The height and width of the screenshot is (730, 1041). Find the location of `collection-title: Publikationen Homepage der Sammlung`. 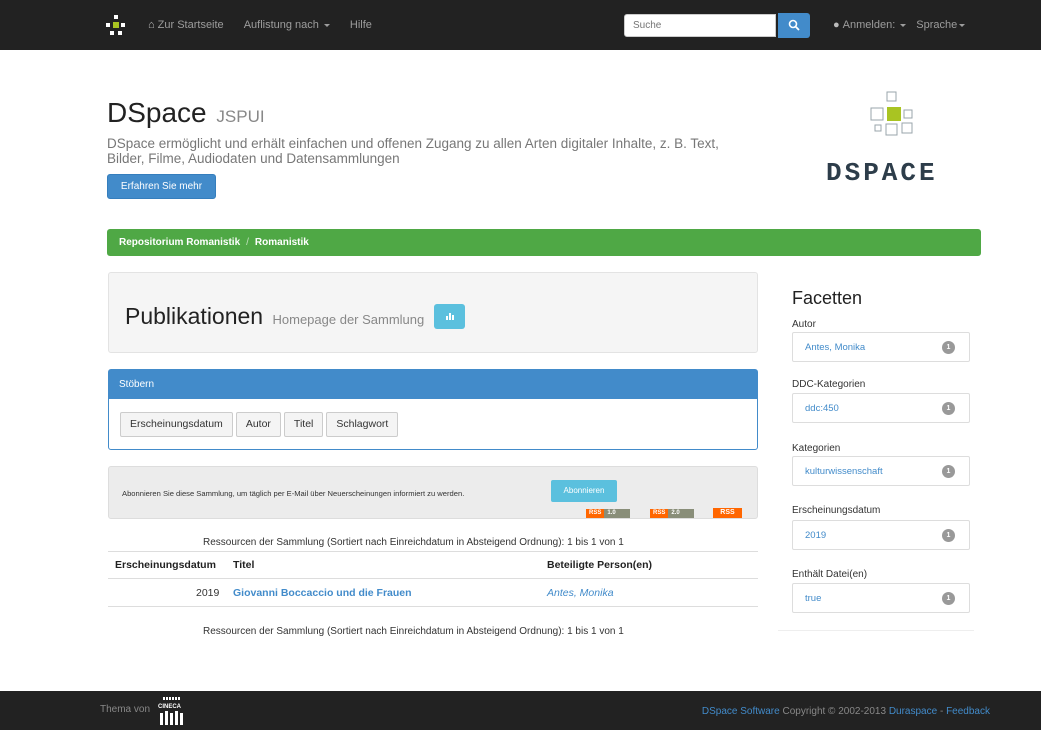

collection-title: Publikationen Homepage der Sammlung is located at coordinates (275, 316).